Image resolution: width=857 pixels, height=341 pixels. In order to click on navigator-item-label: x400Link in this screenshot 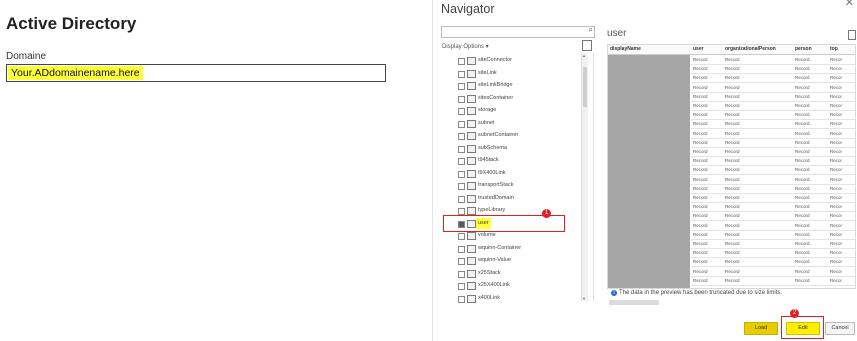, I will do `click(489, 297)`.